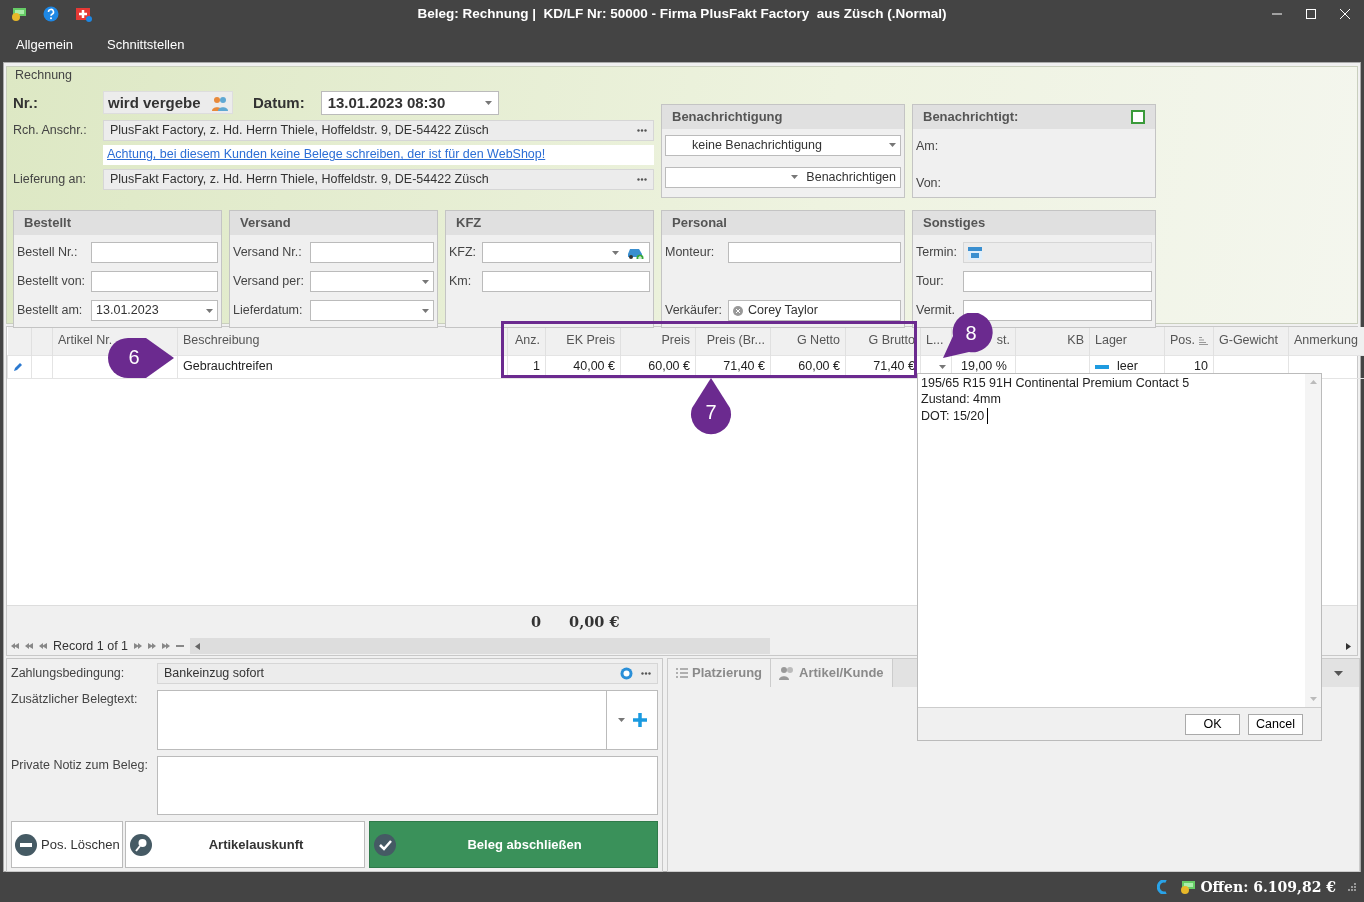 This screenshot has height=902, width=1364. I want to click on refresh-icon, so click(626, 673).